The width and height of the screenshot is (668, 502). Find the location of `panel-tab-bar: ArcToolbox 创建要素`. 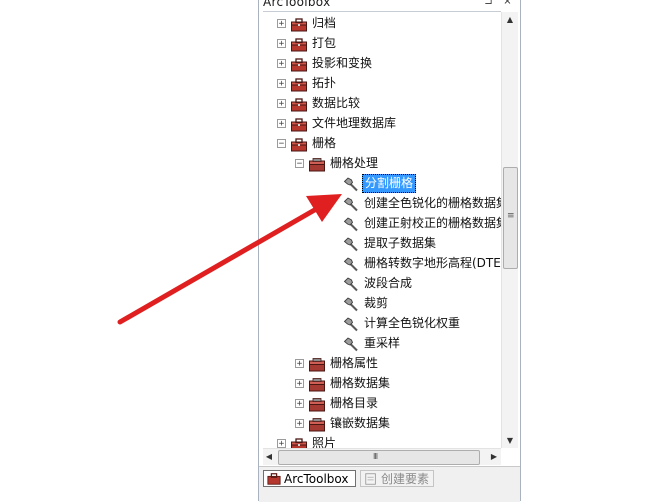

panel-tab-bar: ArcToolbox 创建要素 is located at coordinates (389, 484).